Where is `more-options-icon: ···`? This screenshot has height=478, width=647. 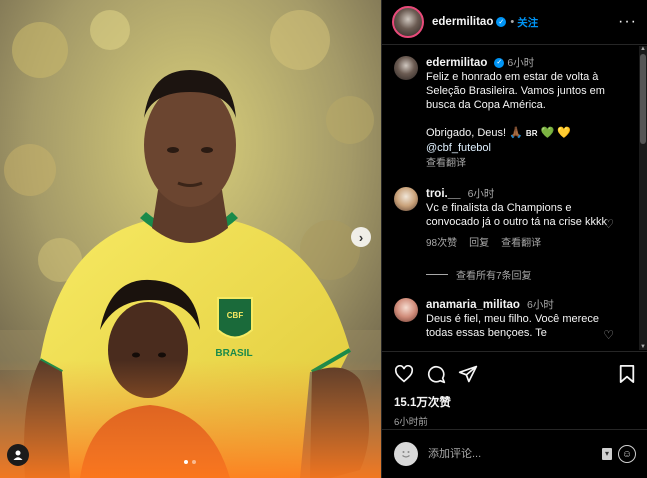
more-options-icon: ··· is located at coordinates (627, 22).